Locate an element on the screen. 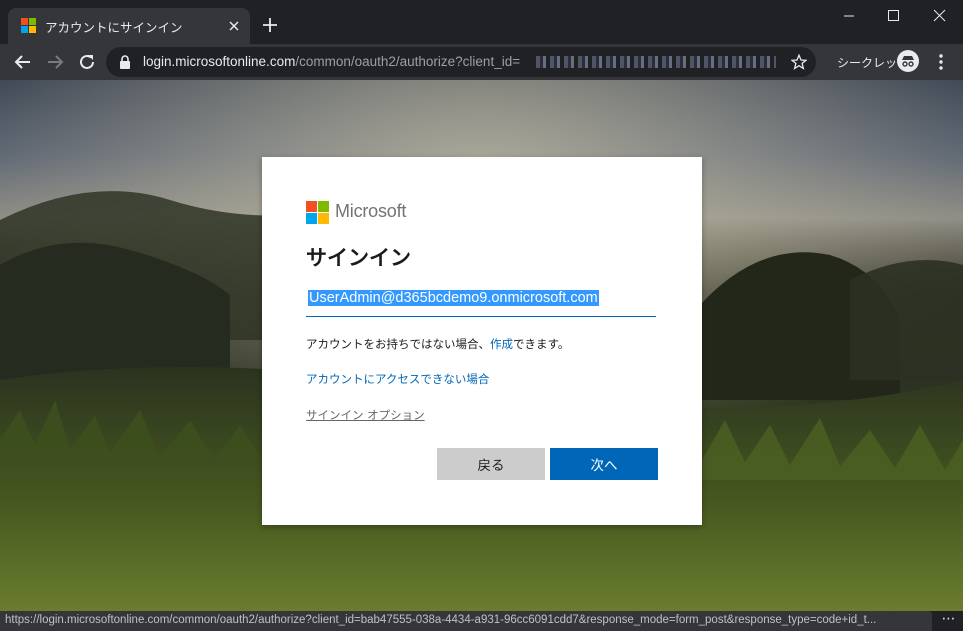 The image size is (963, 631). microsoft-logo-icon is located at coordinates (317, 212).